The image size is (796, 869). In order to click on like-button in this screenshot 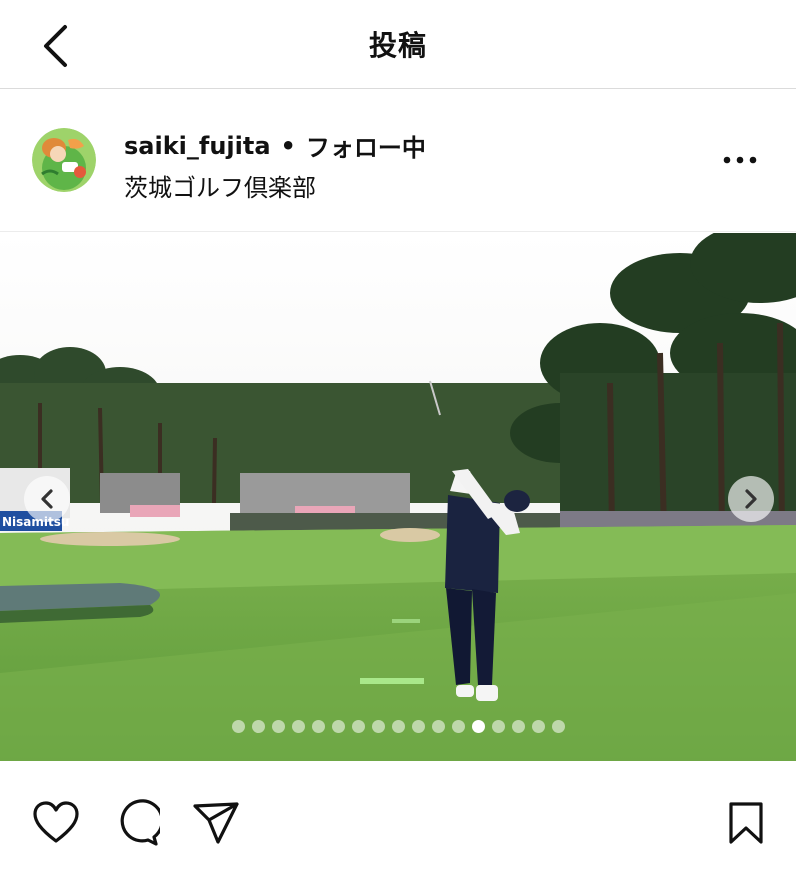, I will do `click(56, 823)`.